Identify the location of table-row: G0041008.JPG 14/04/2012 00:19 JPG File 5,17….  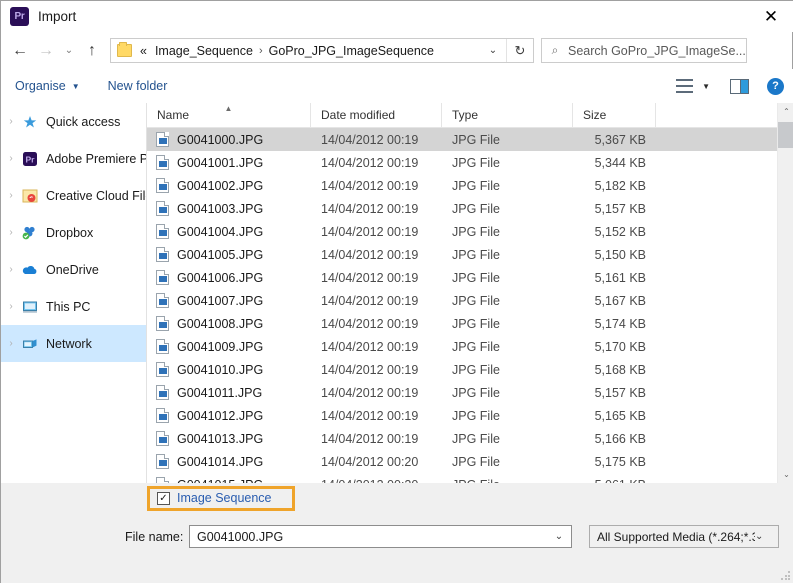
(462, 323).